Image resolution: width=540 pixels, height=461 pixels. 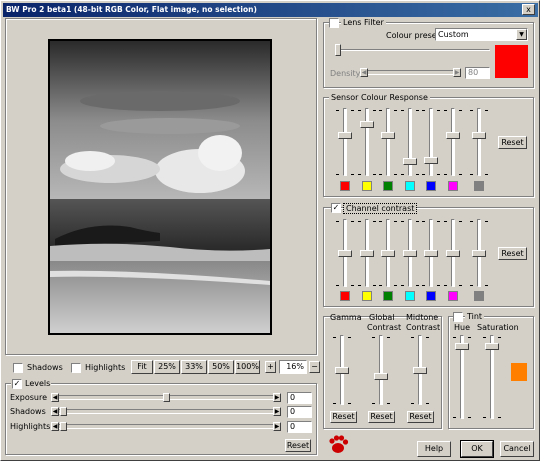 What do you see at coordinates (166, 426) in the screenshot?
I see `levels-highlights-slider: ◀ ▶` at bounding box center [166, 426].